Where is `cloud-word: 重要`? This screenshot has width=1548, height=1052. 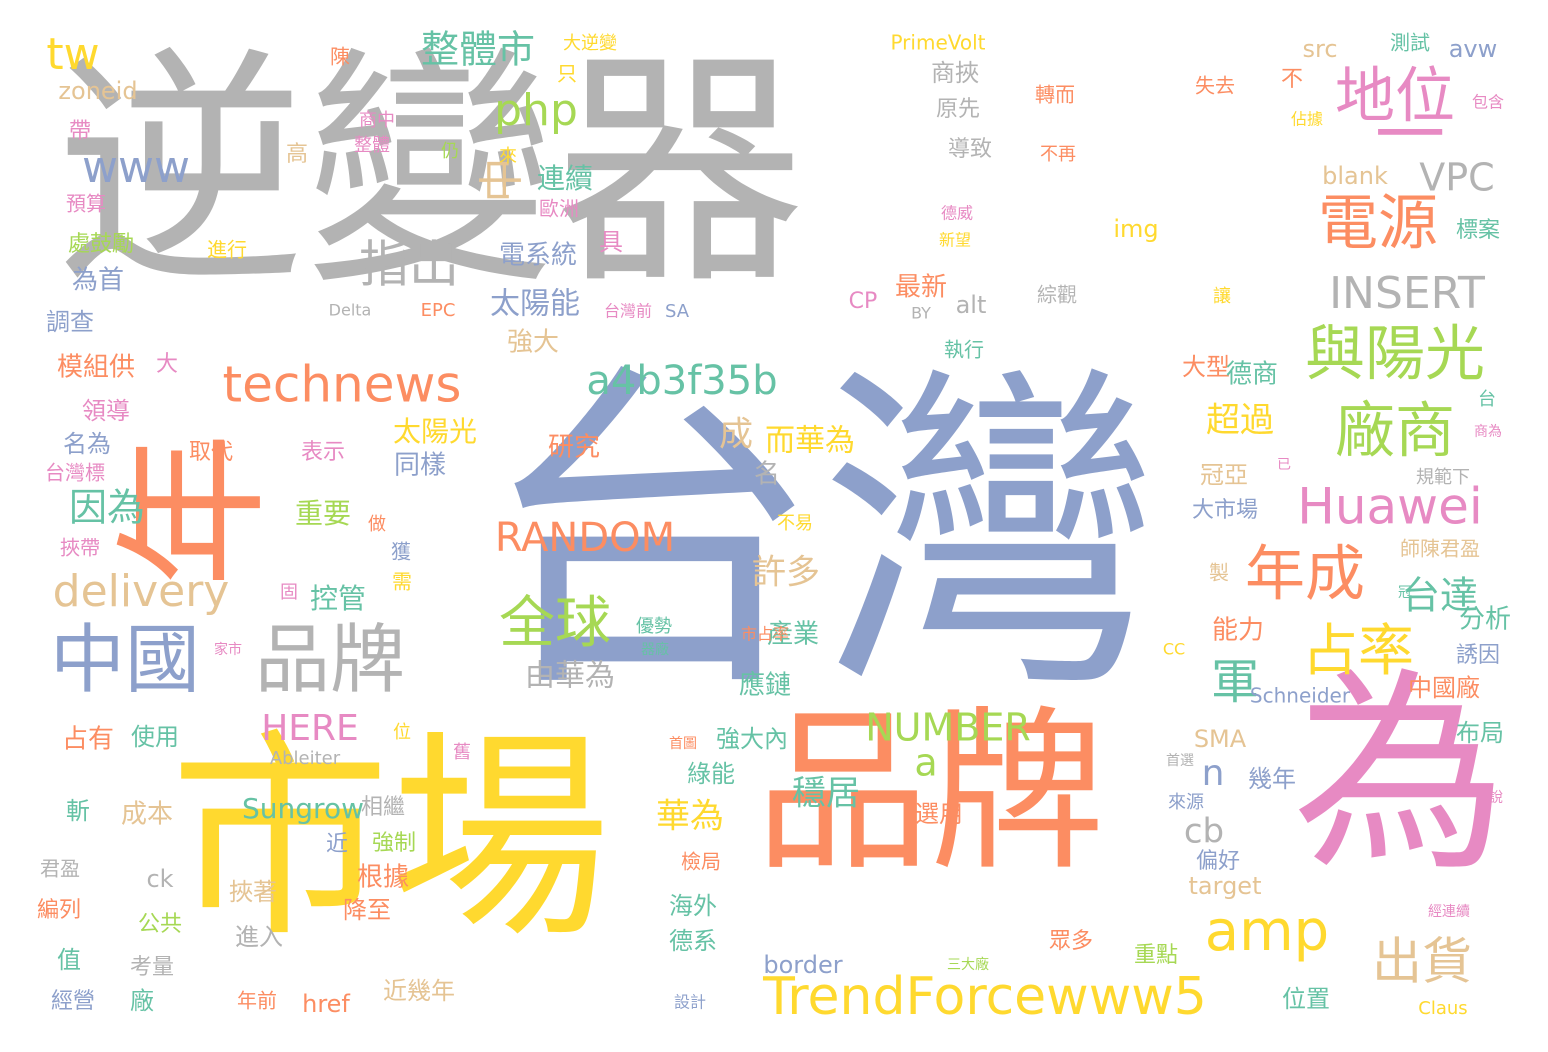 cloud-word: 重要 is located at coordinates (323, 513).